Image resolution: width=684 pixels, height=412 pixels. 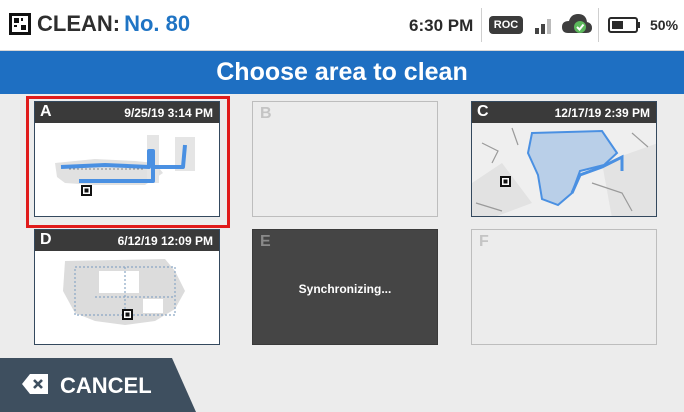 I want to click on tile-header: D 6/12/19 12:09 PM, so click(x=127, y=240).